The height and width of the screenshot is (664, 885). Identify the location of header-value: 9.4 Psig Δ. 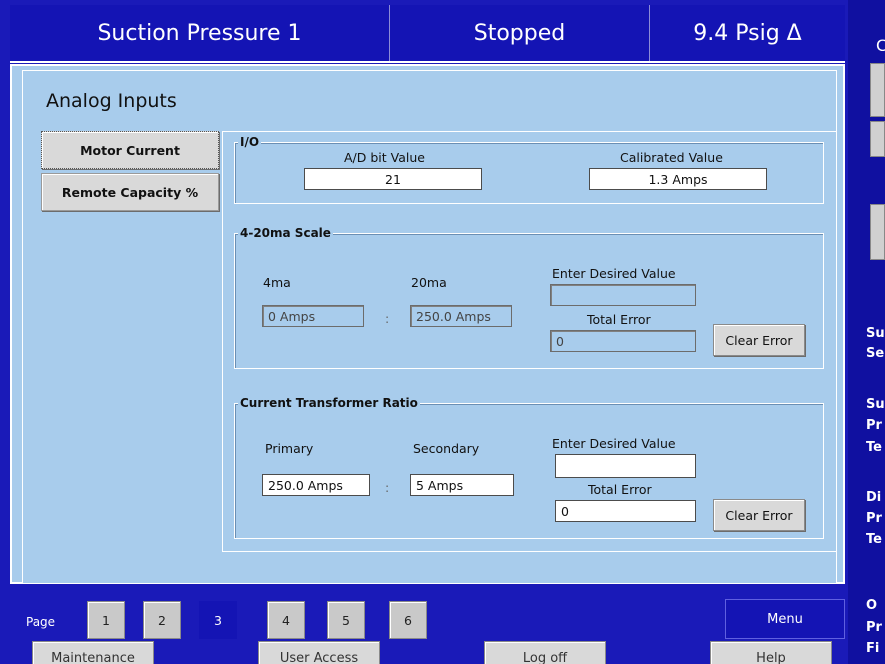
(747, 33).